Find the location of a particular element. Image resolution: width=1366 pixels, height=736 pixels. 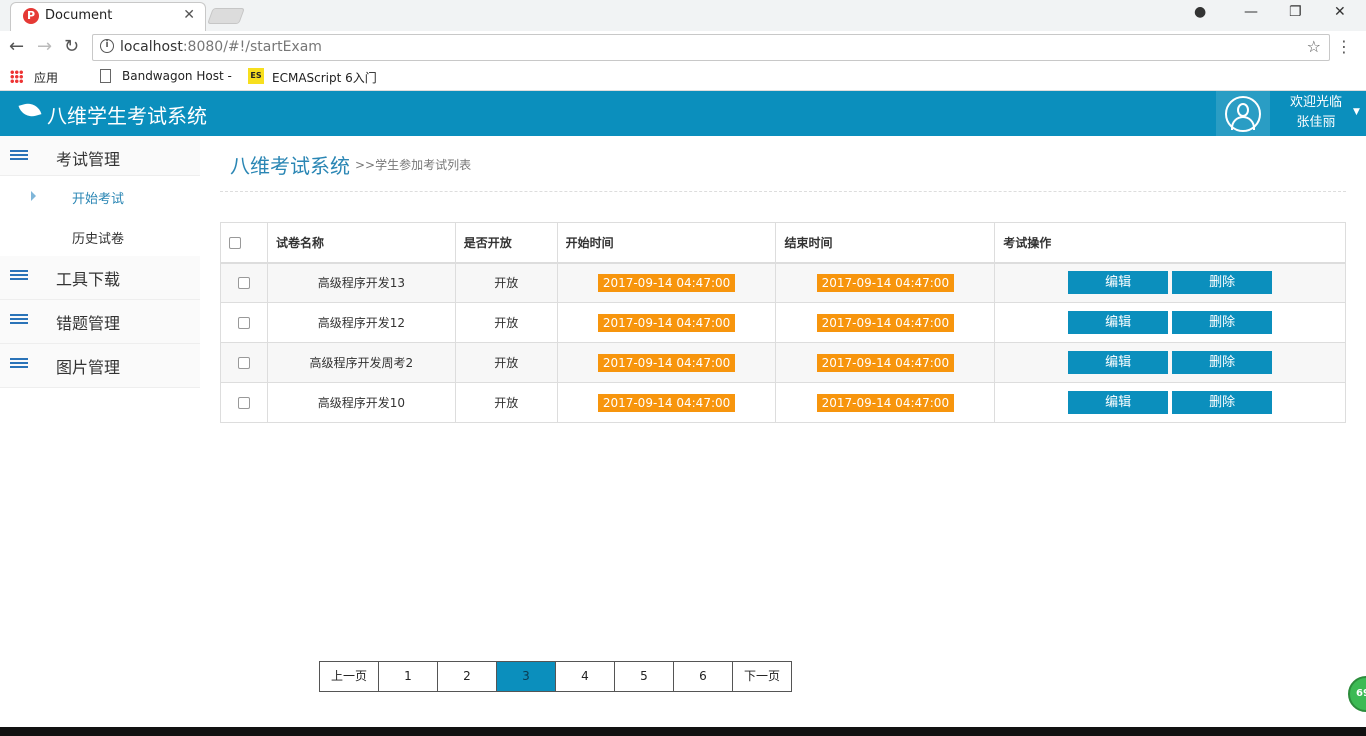

row-select-cell is located at coordinates (244, 282).